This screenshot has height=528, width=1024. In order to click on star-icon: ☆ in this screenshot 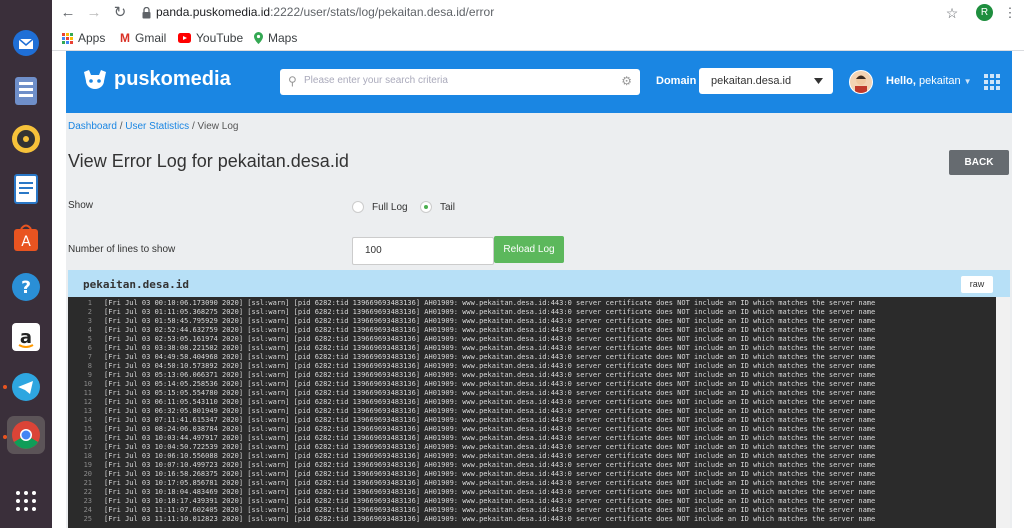, I will do `click(952, 13)`.